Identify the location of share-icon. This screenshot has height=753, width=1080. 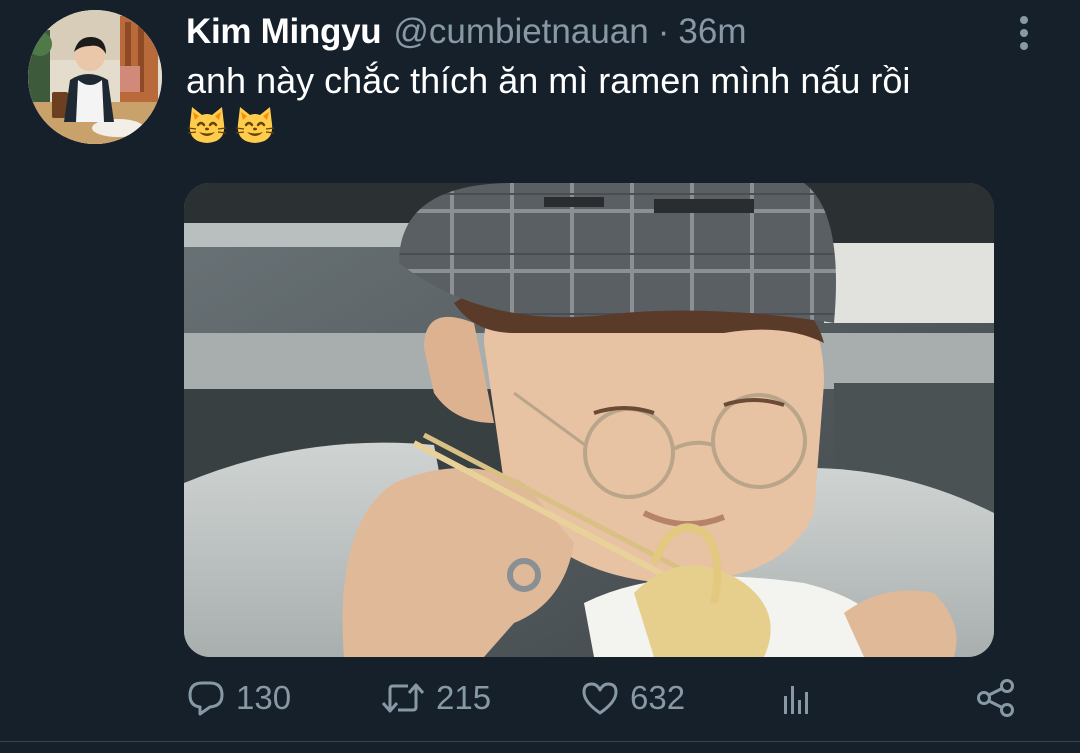
(995, 698).